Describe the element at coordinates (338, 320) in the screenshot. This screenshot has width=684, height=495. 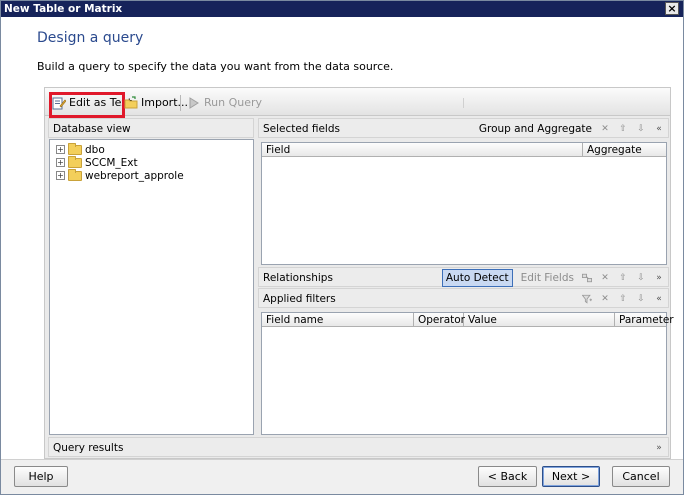
I see `column-header-field-name: Field name` at that location.